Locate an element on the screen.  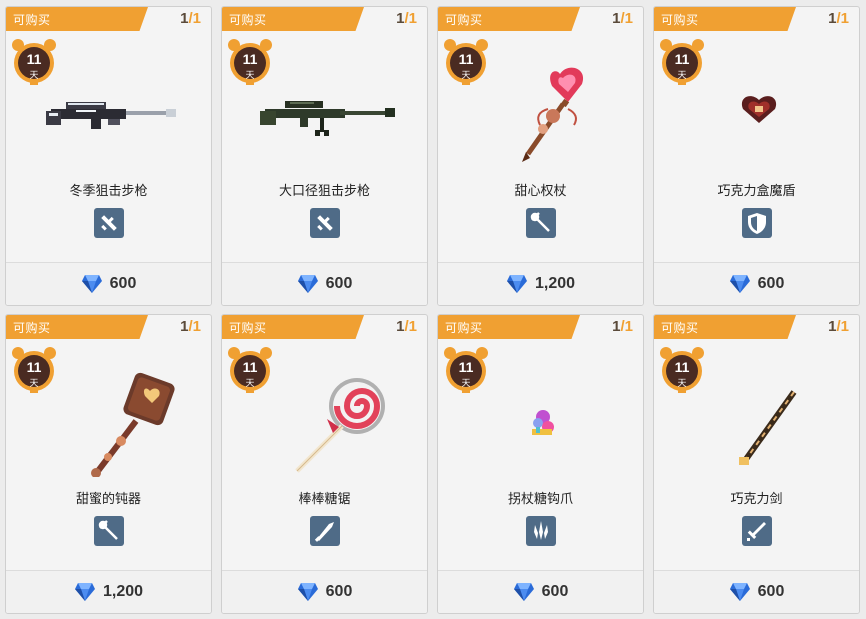
heavy-sniper-rifle-icon is located at coordinates (327, 114).